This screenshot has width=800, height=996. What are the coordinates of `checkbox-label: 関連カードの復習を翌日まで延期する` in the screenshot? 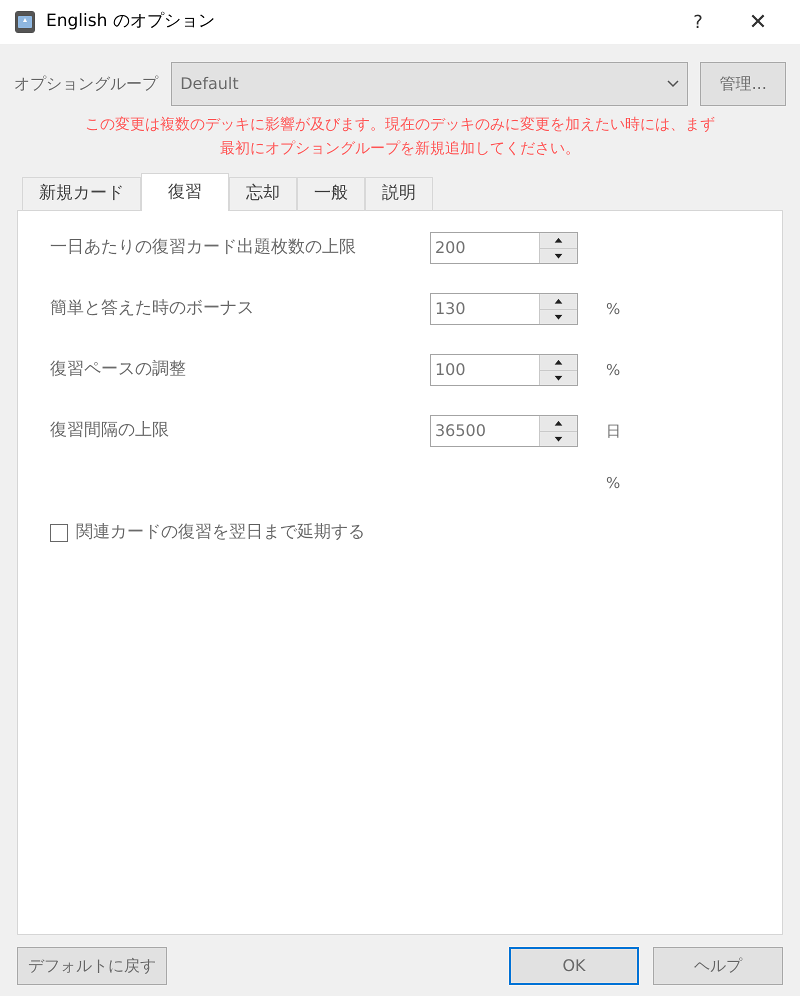 It's located at (220, 532).